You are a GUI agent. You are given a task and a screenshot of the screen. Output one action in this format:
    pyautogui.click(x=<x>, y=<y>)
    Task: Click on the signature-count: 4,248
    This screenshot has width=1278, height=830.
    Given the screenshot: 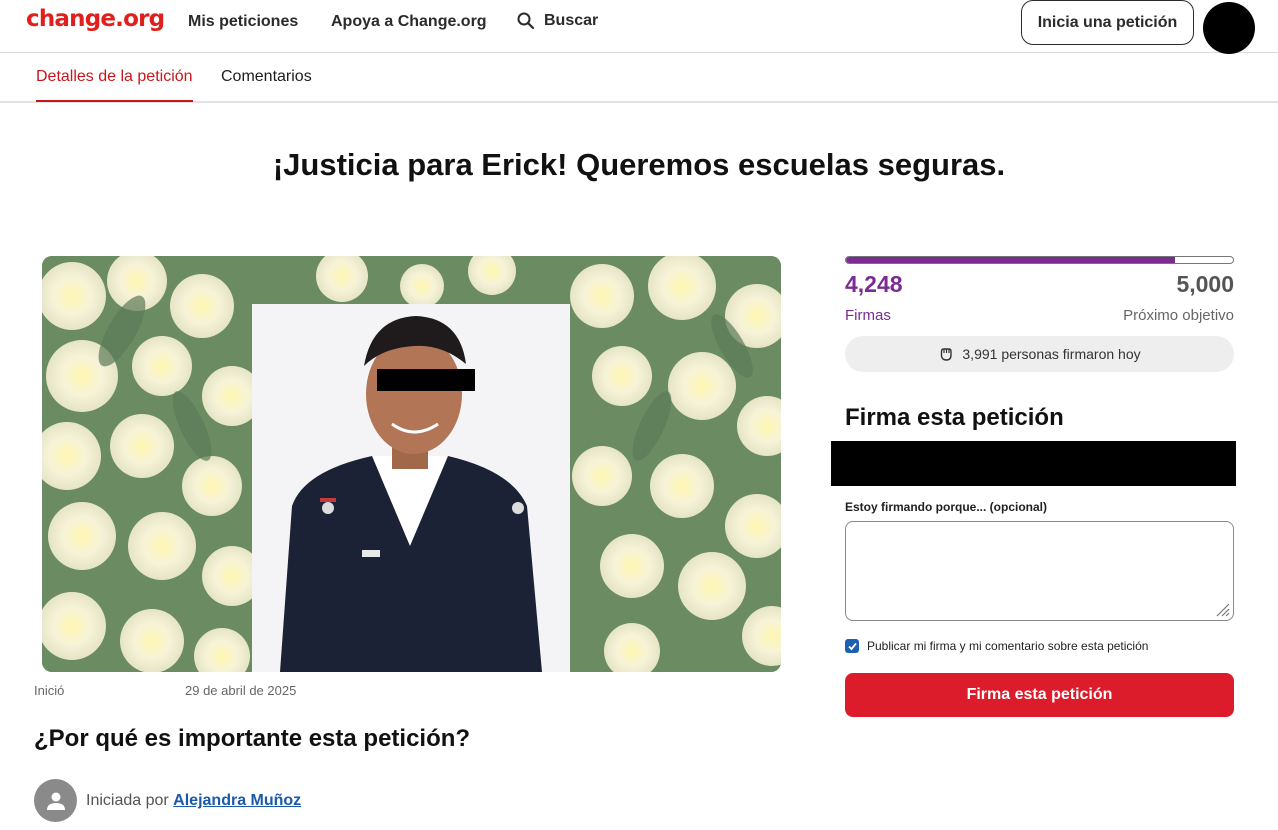 What is the action you would take?
    pyautogui.click(x=874, y=284)
    